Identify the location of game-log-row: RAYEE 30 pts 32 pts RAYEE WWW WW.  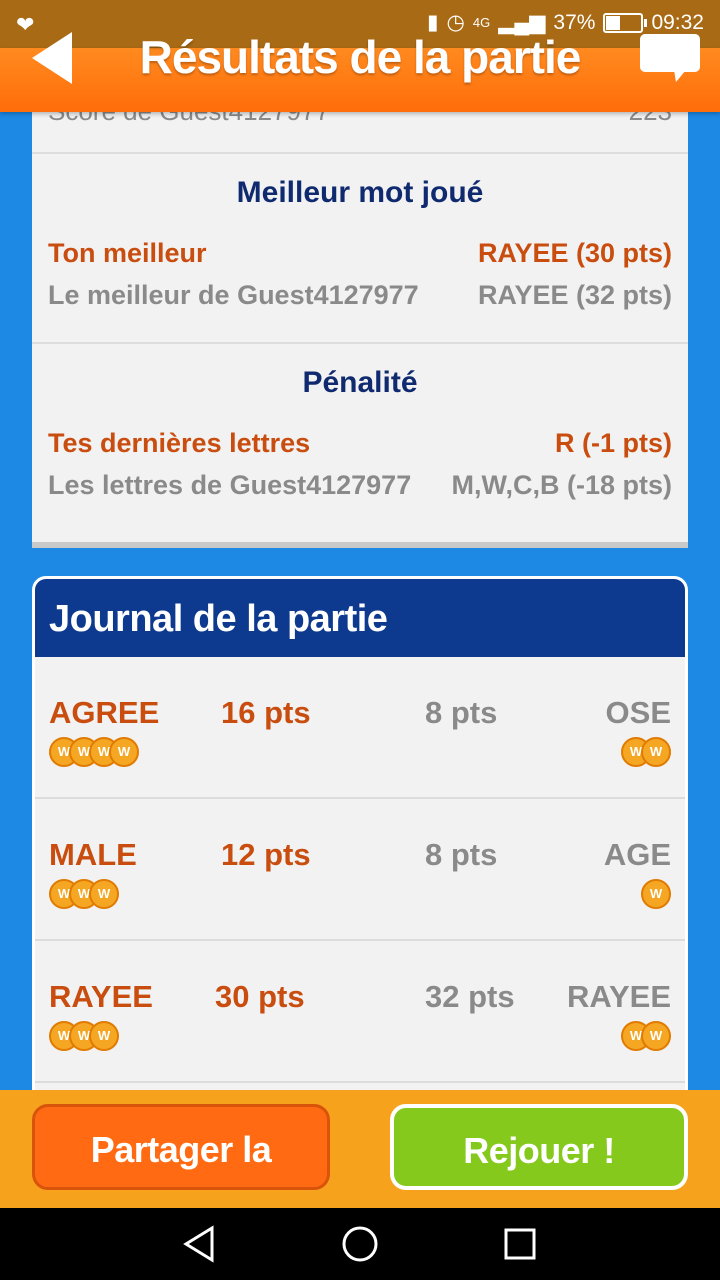
(360, 1012).